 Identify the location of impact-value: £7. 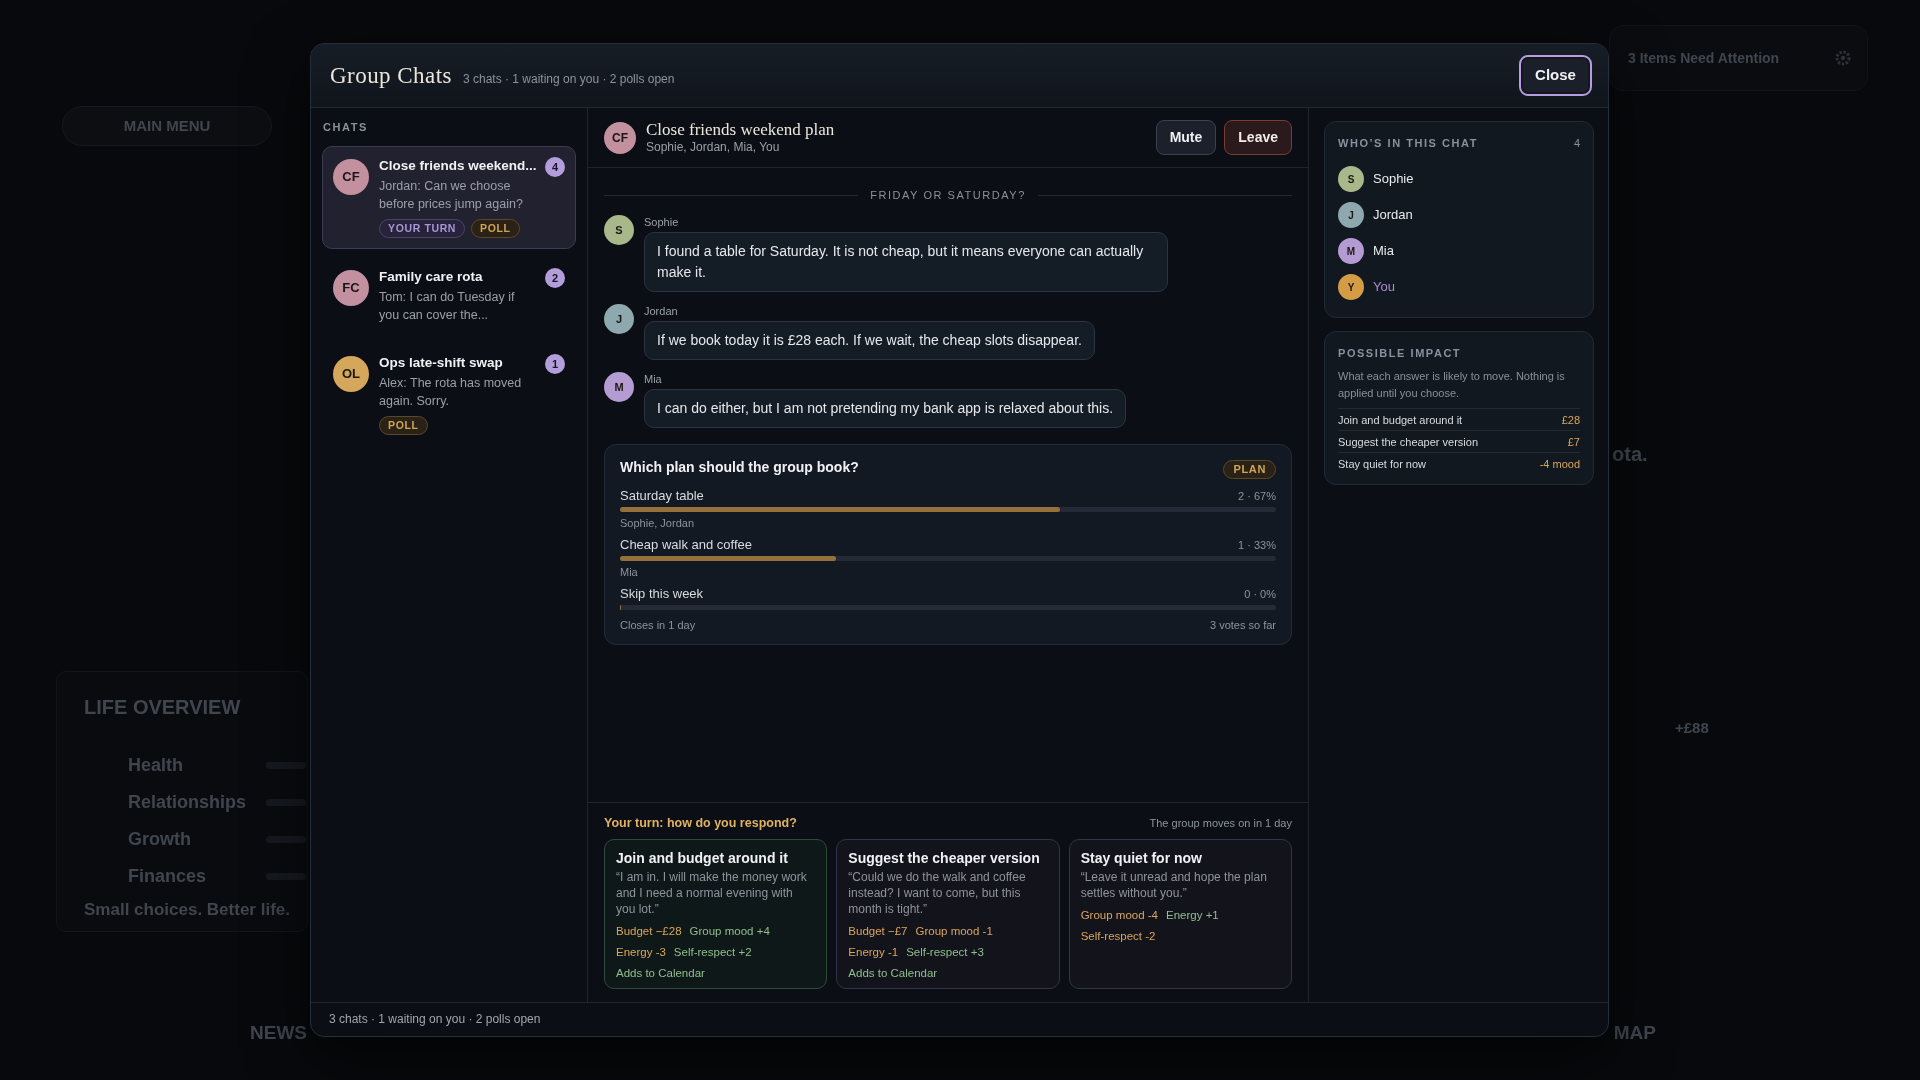
(1573, 441).